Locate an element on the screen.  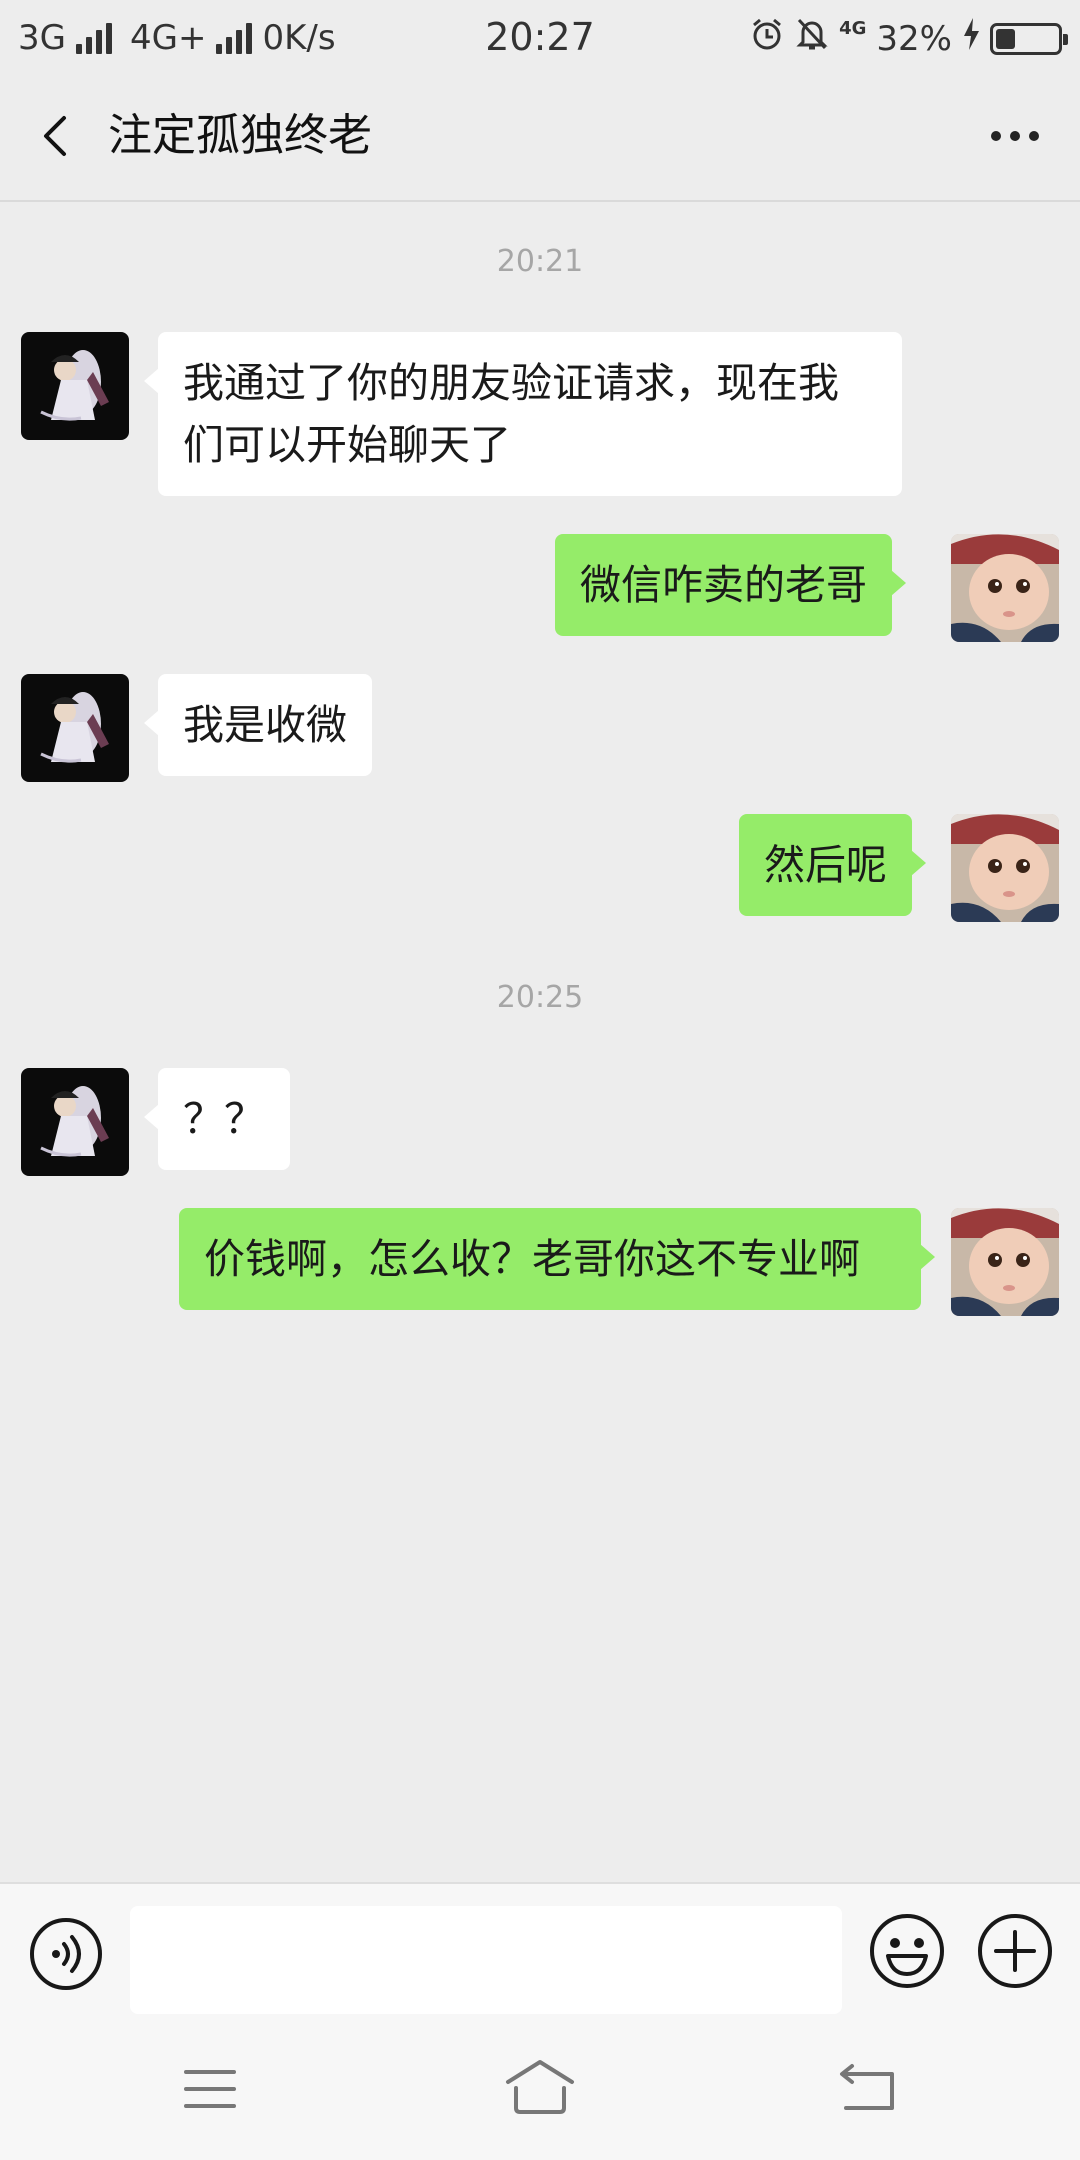
input-bar is located at coordinates (540, 1950).